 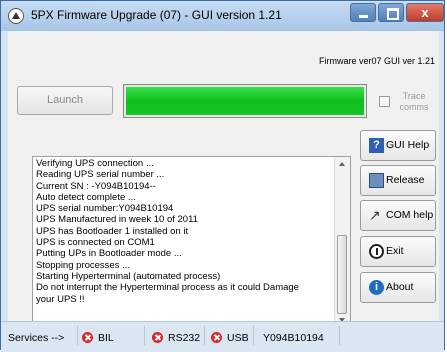 What do you see at coordinates (60, 299) in the screenshot?
I see `log-line: your UPS !!` at bounding box center [60, 299].